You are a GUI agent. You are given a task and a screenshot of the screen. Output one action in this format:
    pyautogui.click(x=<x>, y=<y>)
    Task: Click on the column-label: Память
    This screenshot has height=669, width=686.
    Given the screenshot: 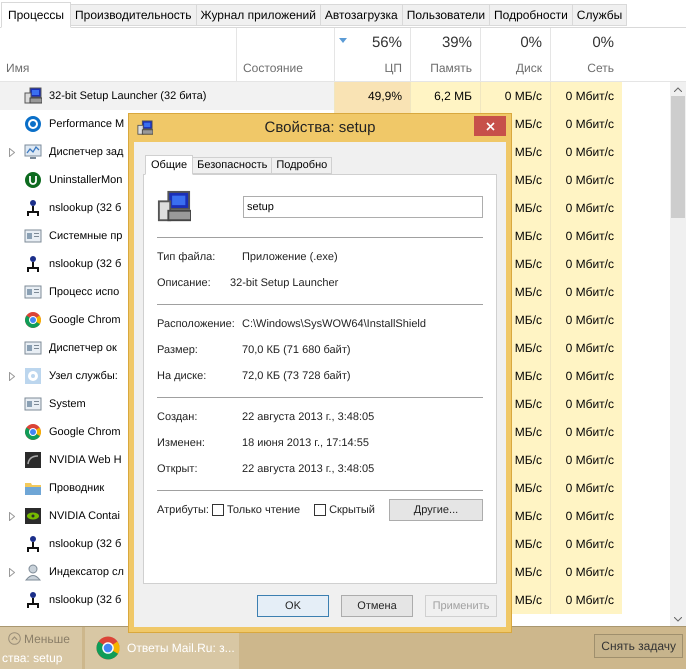 What is the action you would take?
    pyautogui.click(x=451, y=68)
    